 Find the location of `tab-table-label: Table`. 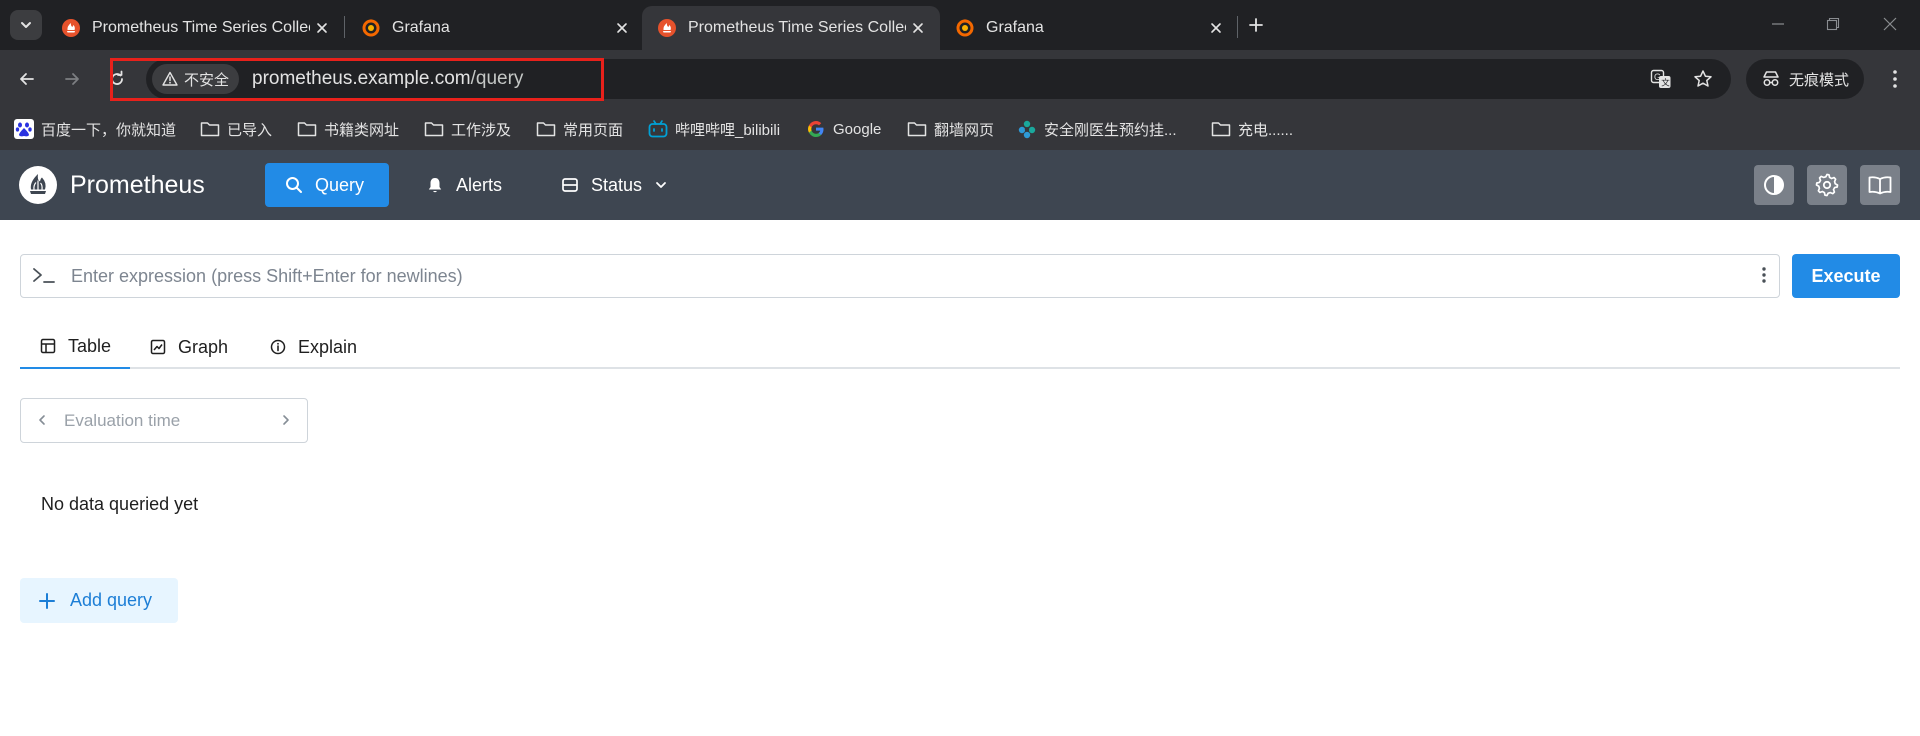

tab-table-label: Table is located at coordinates (90, 345).